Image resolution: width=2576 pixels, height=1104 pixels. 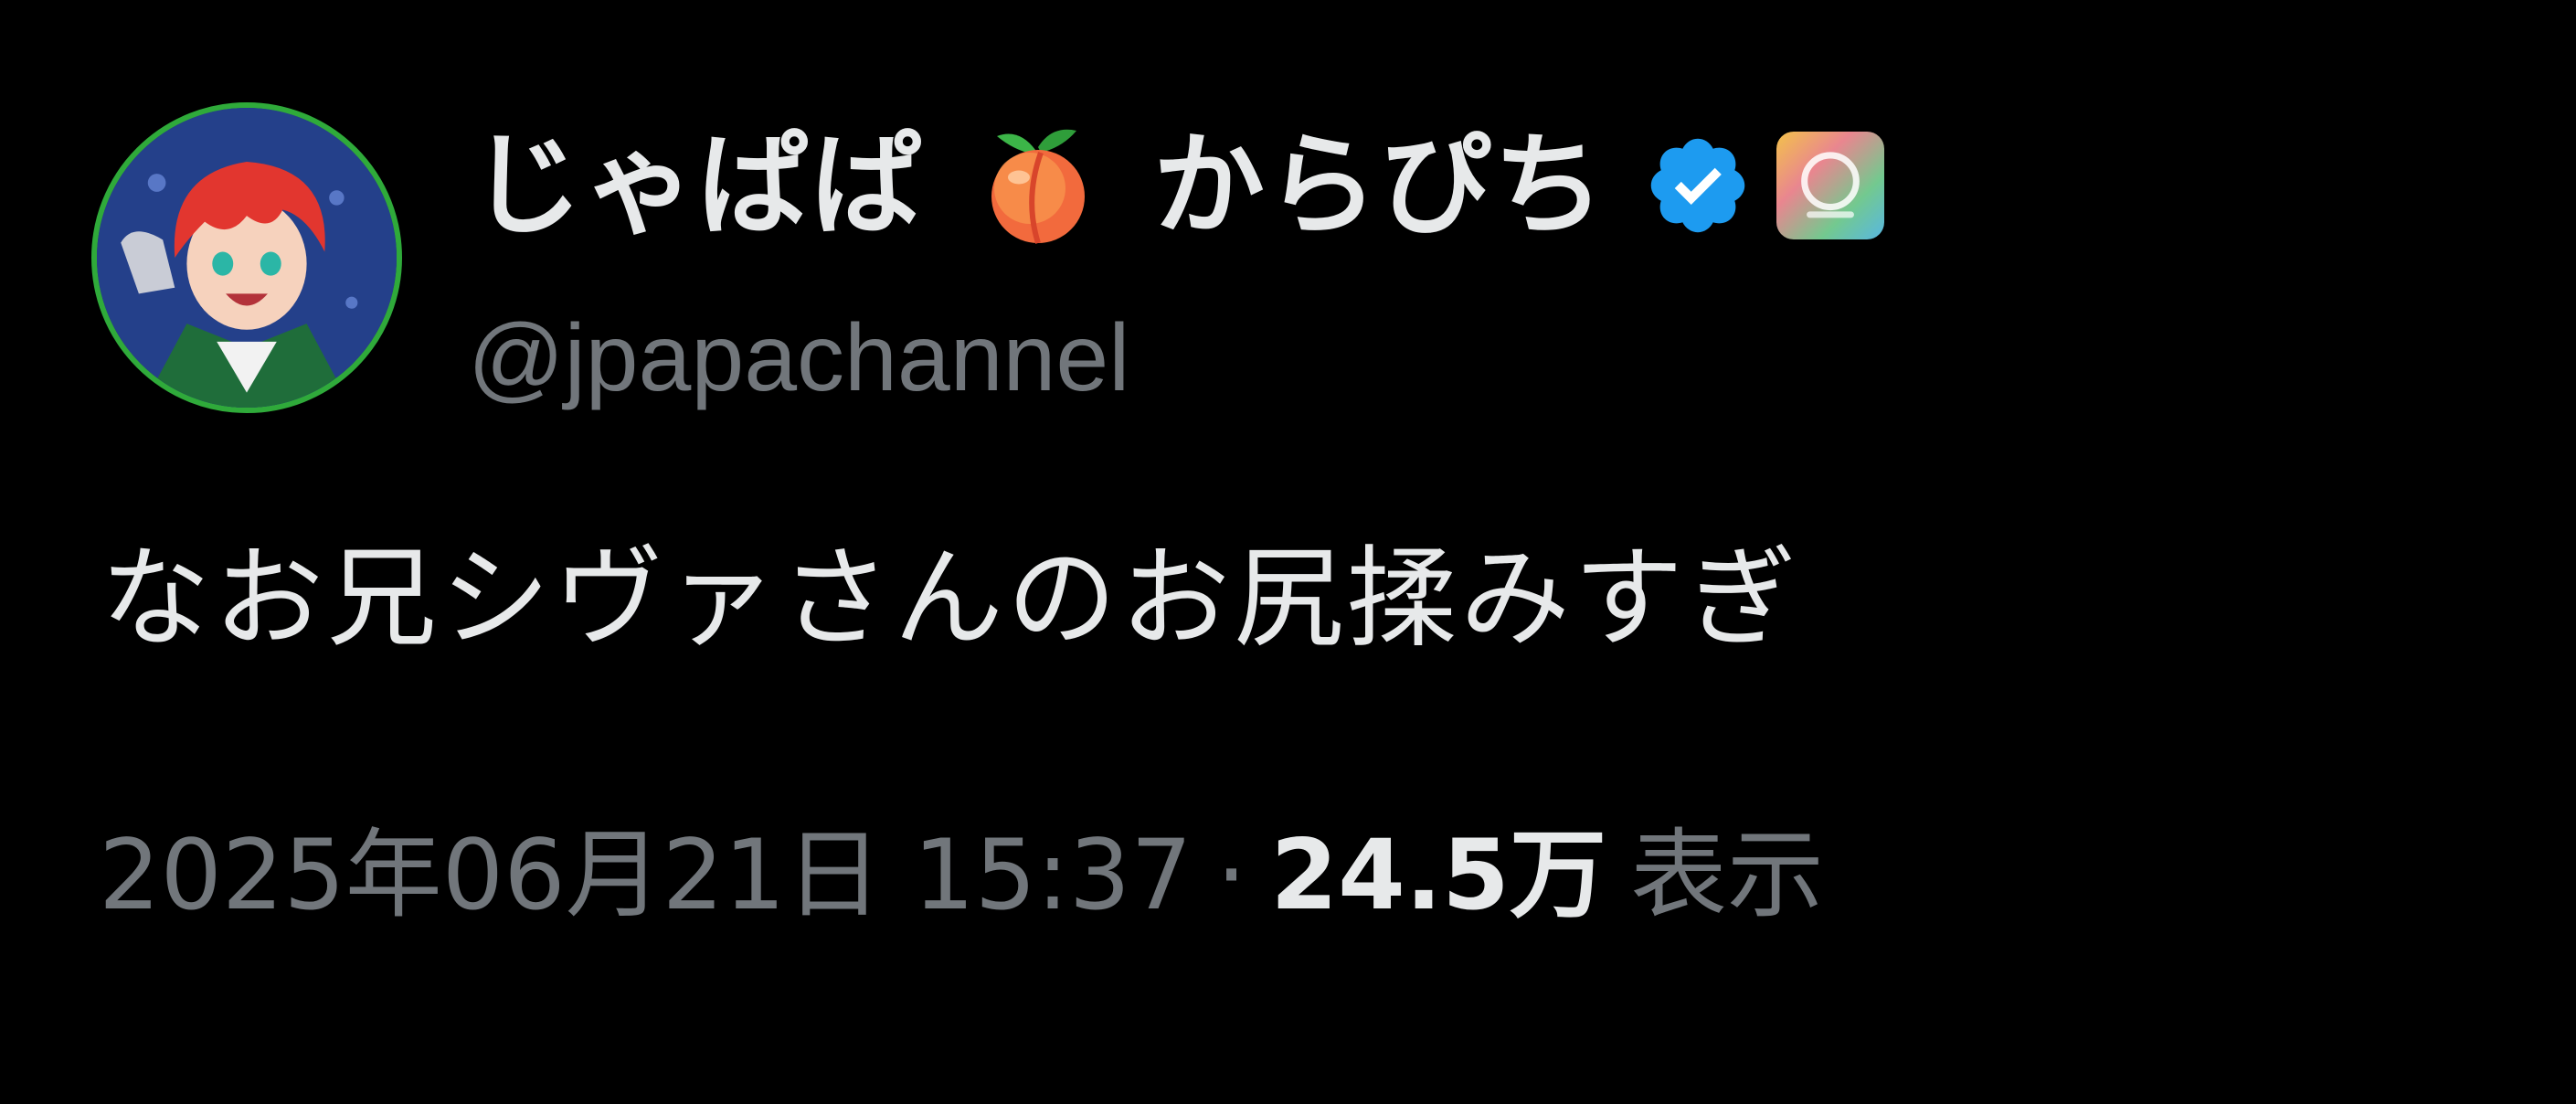 What do you see at coordinates (1726, 875) in the screenshot?
I see `views-label: 表示` at bounding box center [1726, 875].